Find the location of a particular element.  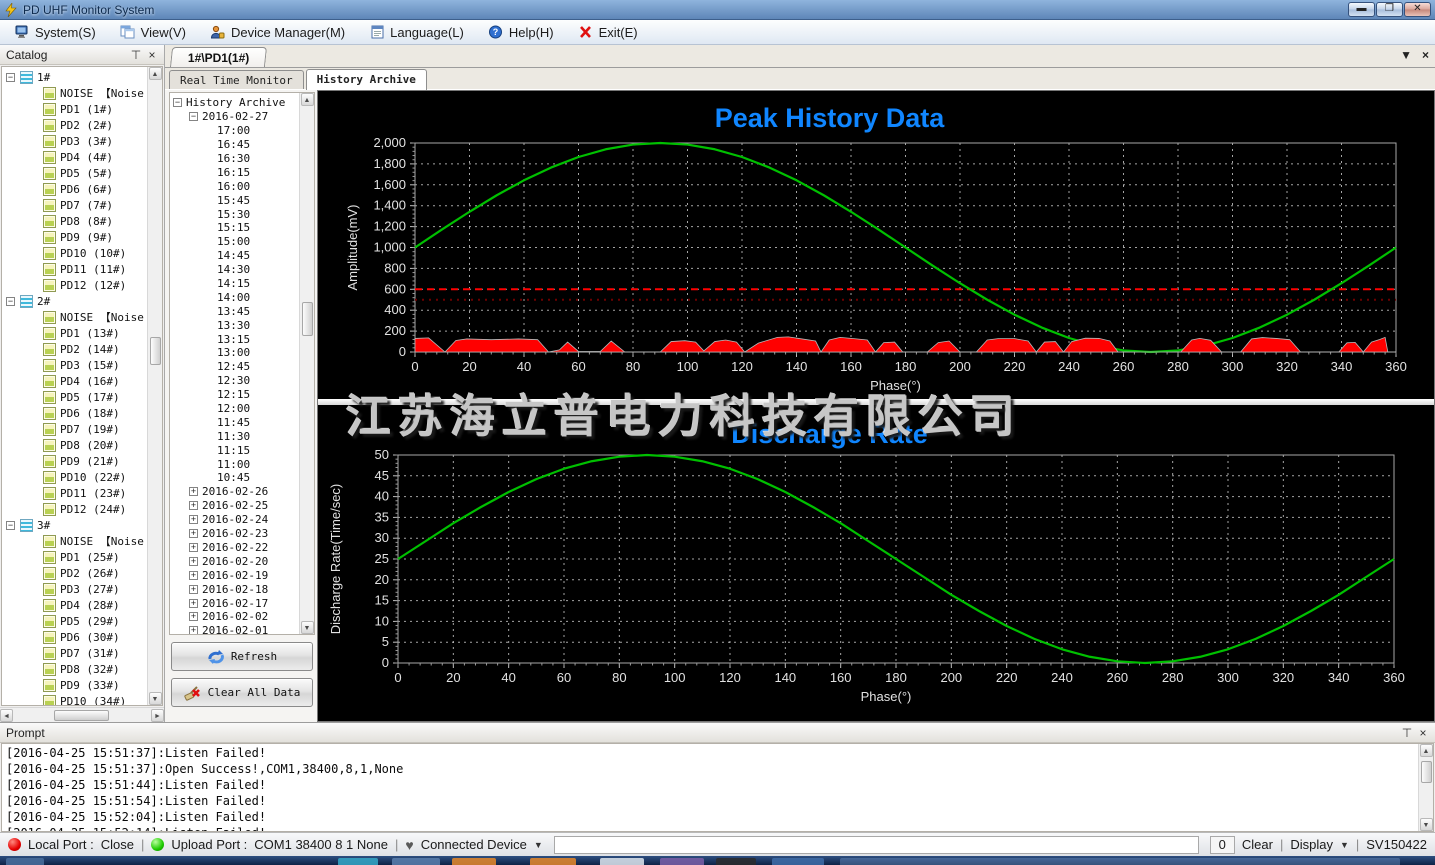

history-date-node: +2016-02-22 is located at coordinates (236, 548).